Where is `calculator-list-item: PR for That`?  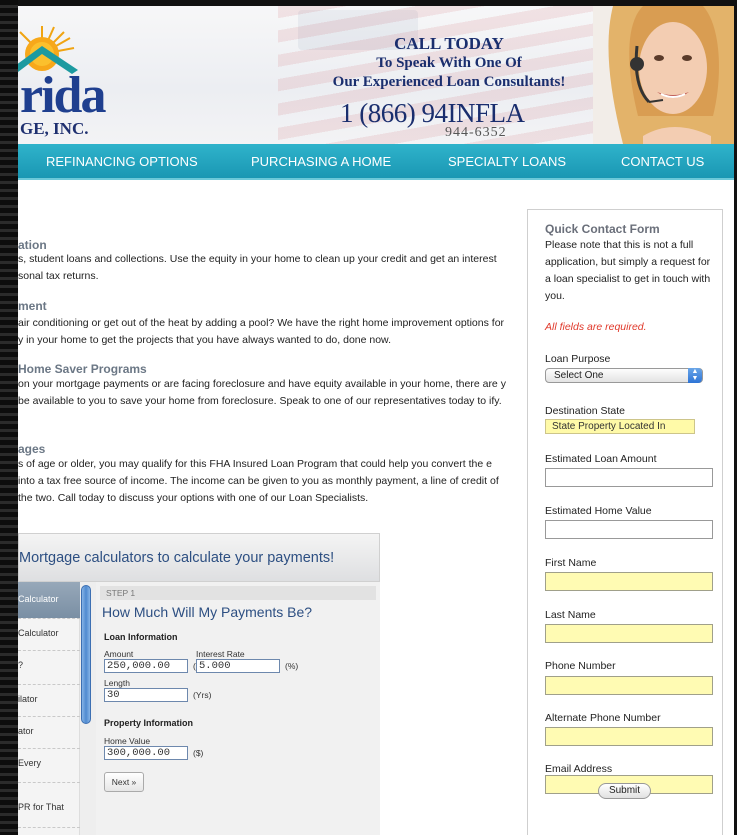 calculator-list-item: PR for That is located at coordinates (41, 807).